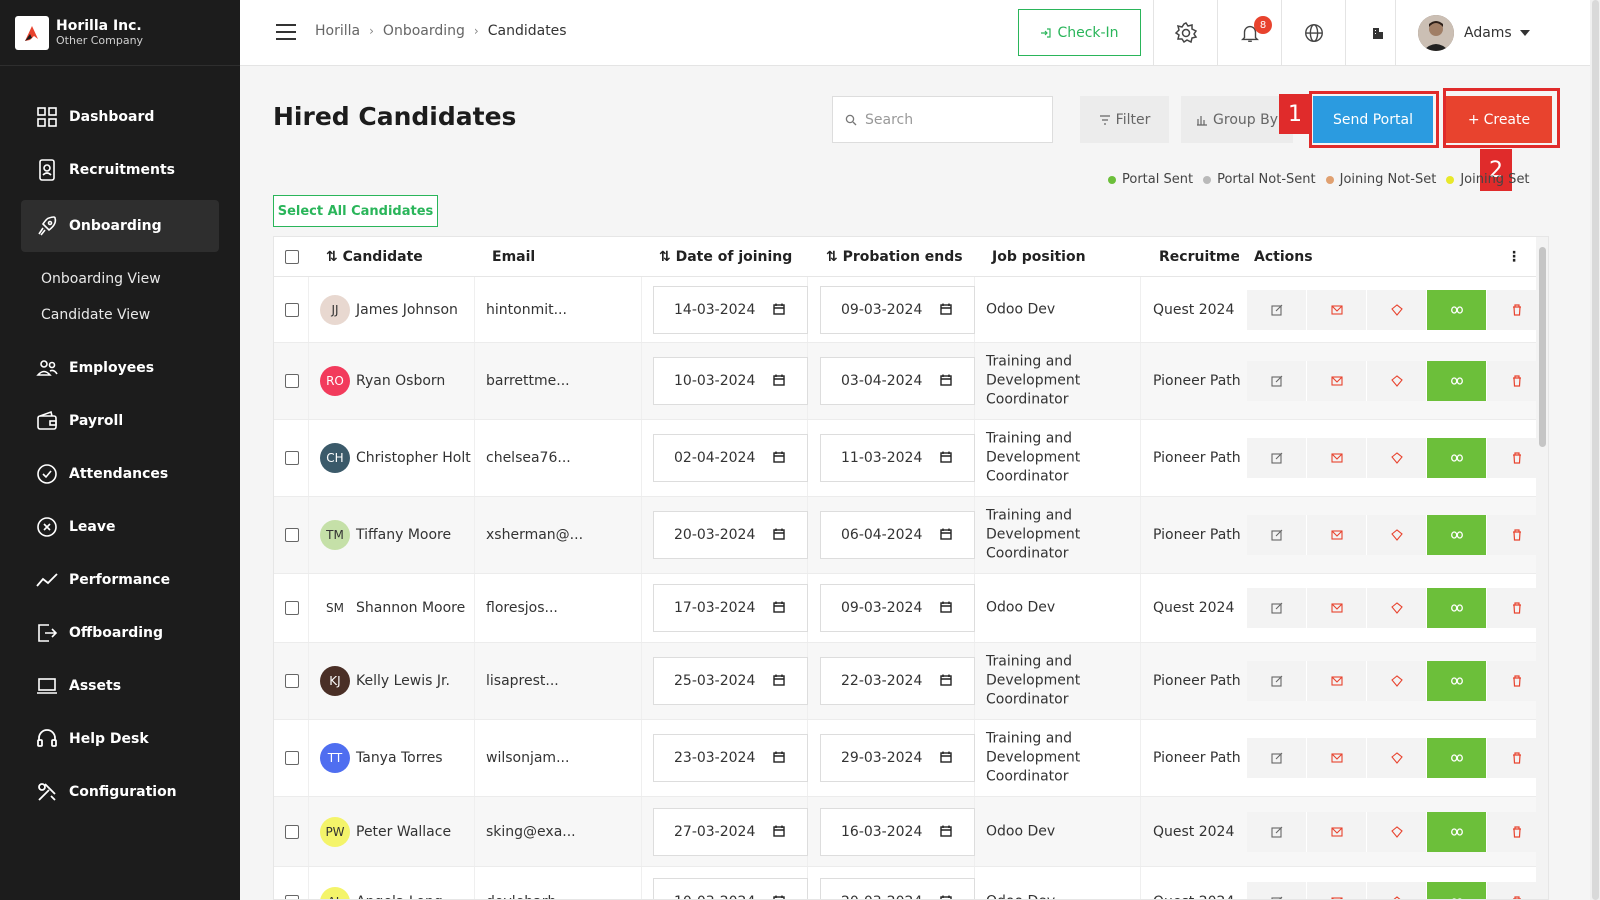 The image size is (1600, 900). What do you see at coordinates (337, 31) in the screenshot?
I see `breadcrumb-item: Horilla` at bounding box center [337, 31].